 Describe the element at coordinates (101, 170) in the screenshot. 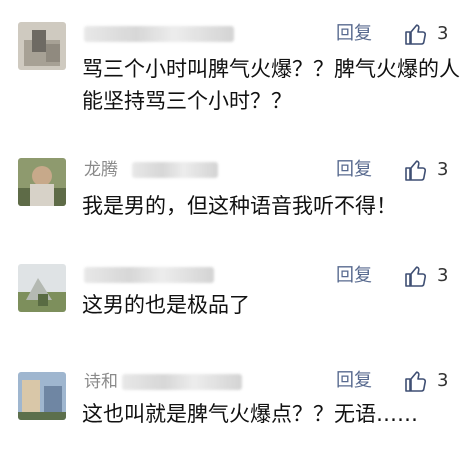

I see `username: 龙腾` at that location.